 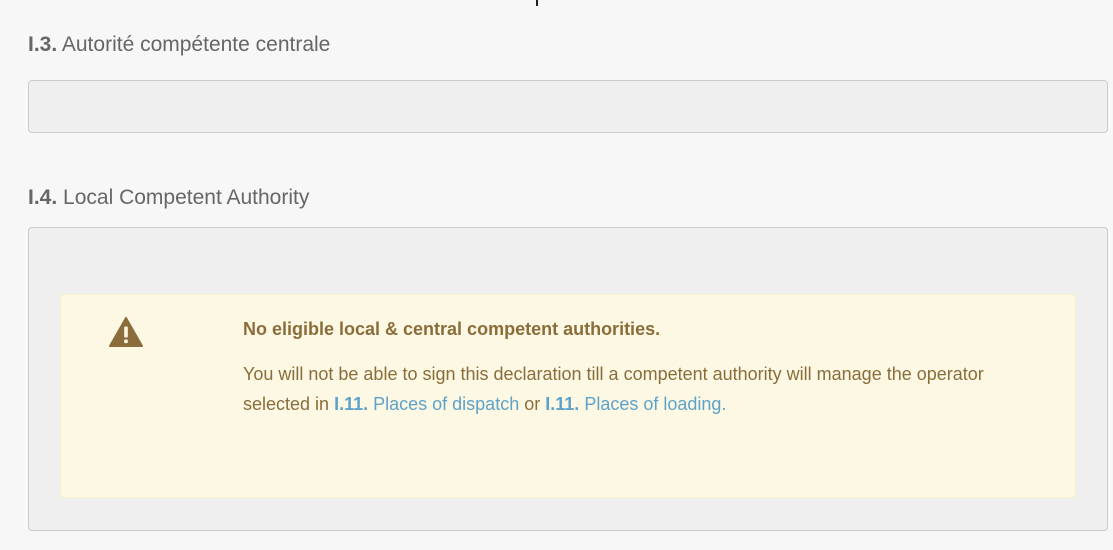 What do you see at coordinates (351, 404) in the screenshot?
I see `places-of-dispatch-code: I.11.` at bounding box center [351, 404].